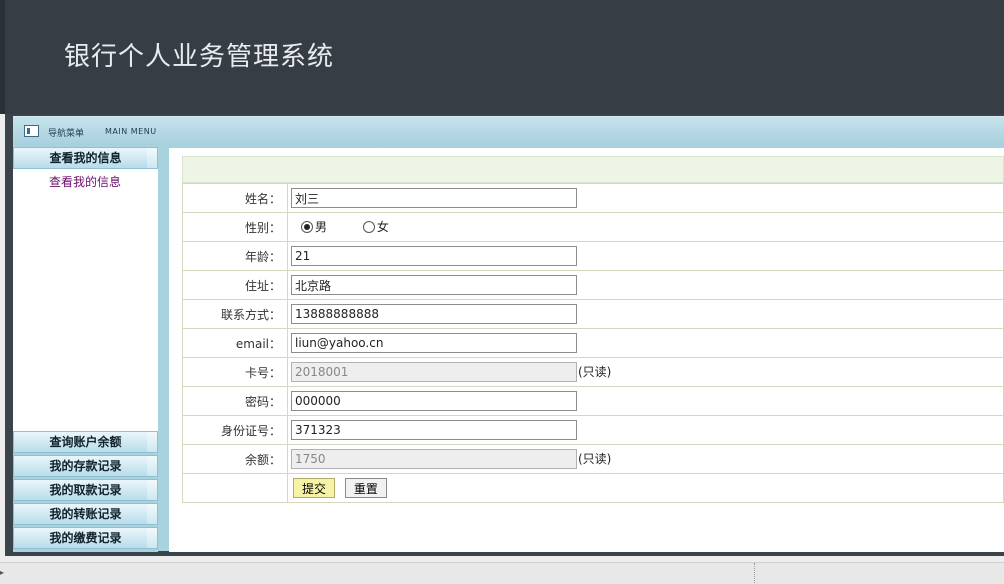 The image size is (1004, 584). I want to click on form-row-age: 年龄：, so click(593, 256).